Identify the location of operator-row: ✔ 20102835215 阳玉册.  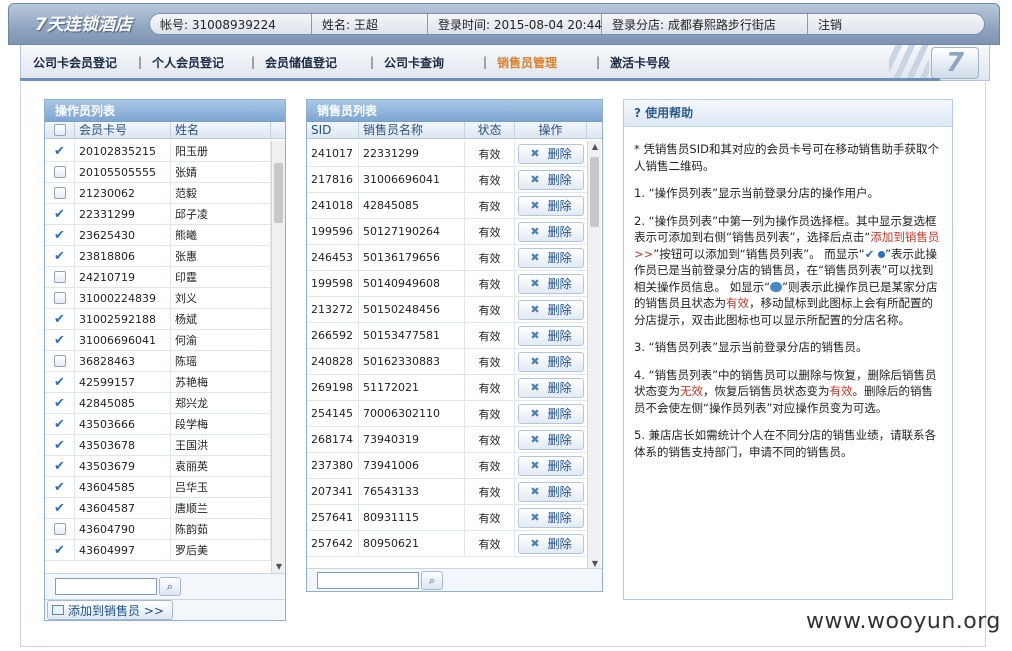
(158, 151).